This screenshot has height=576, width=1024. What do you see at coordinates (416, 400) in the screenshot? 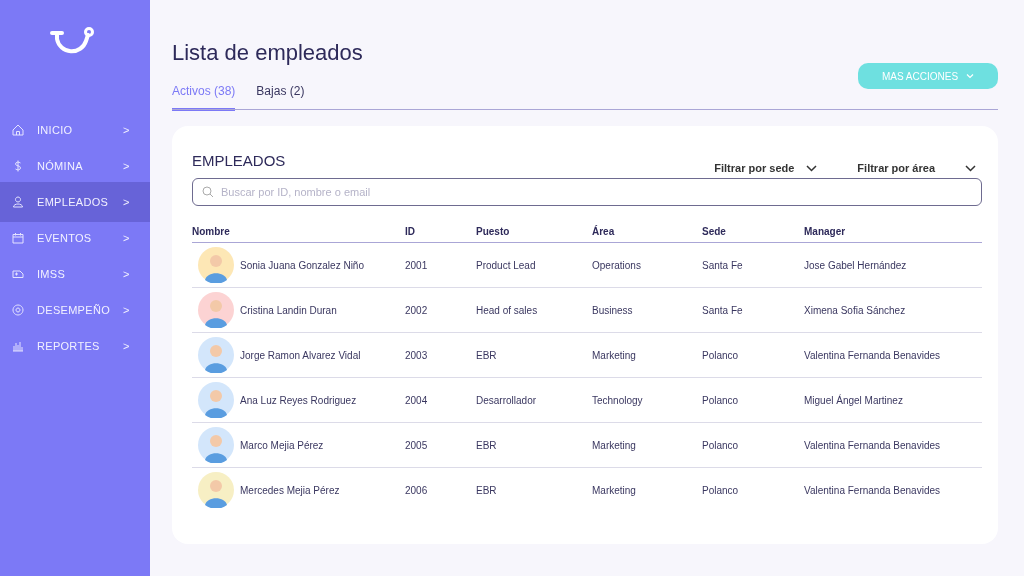
I see `table-cell: 2004` at bounding box center [416, 400].